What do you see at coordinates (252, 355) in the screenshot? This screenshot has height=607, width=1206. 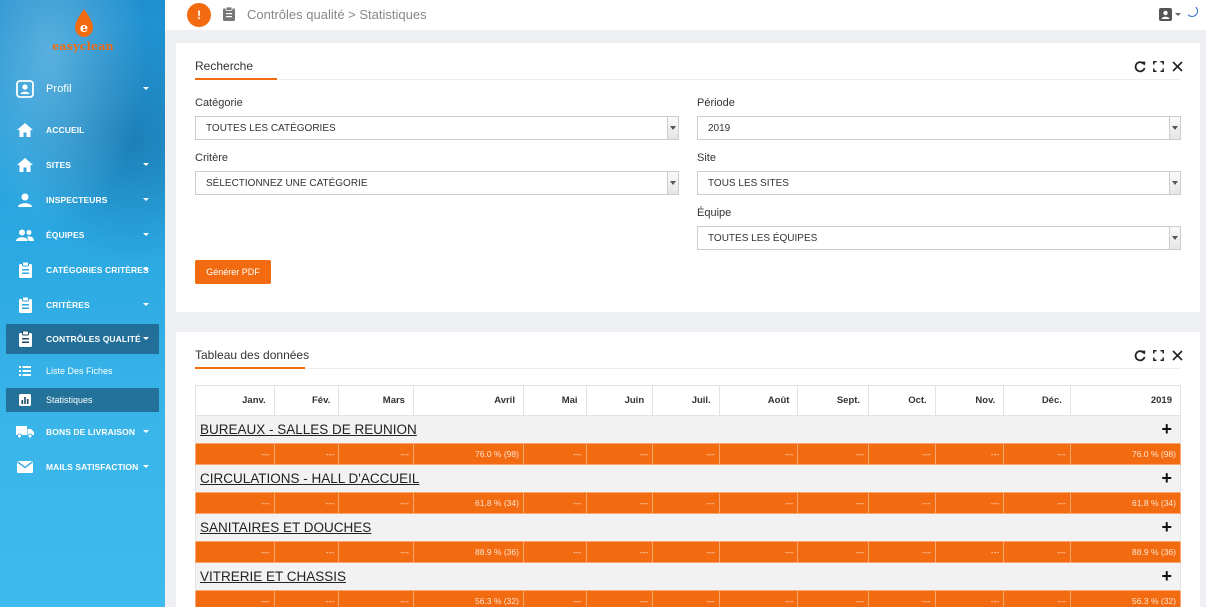 I see `panel-title: Tableau des données` at bounding box center [252, 355].